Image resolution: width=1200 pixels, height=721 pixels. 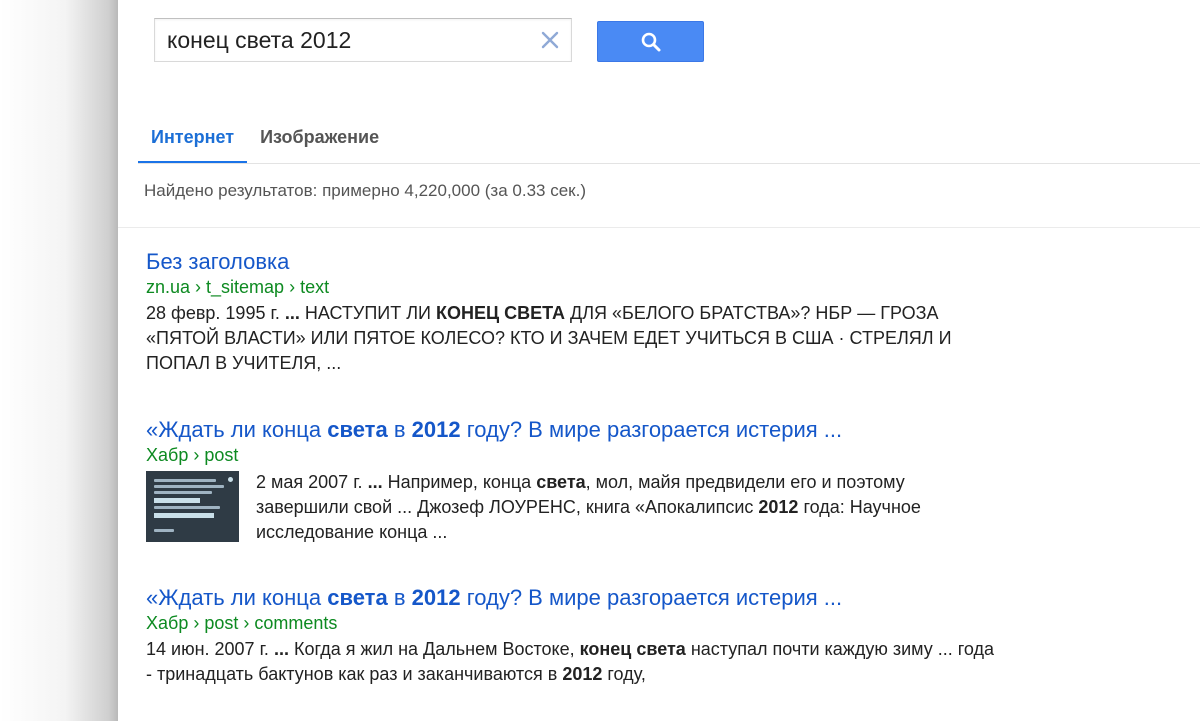 I want to click on close-icon, so click(x=550, y=40).